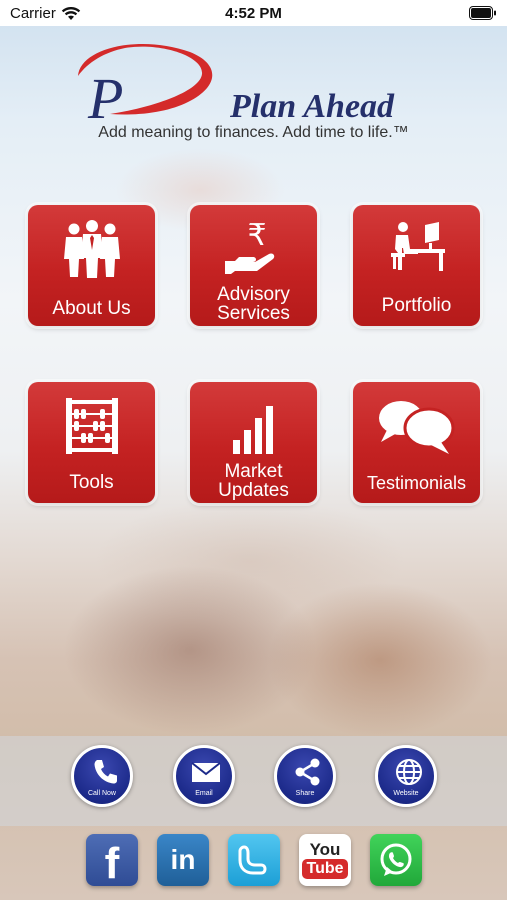 The image size is (507, 900). I want to click on battery-icon, so click(482, 13).